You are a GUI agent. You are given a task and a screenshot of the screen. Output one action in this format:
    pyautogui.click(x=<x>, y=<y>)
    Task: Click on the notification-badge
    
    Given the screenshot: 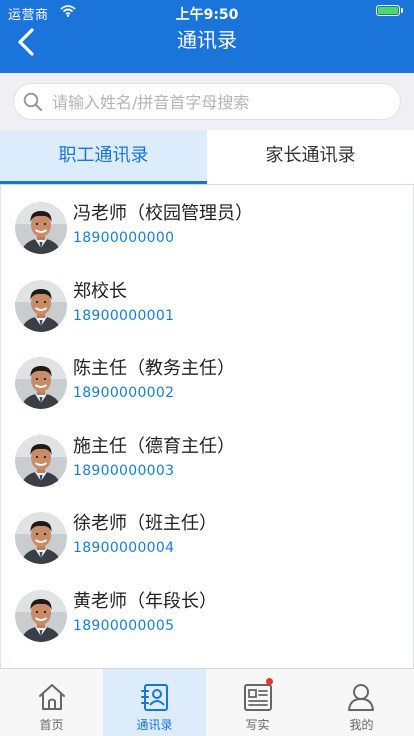 What is the action you would take?
    pyautogui.click(x=269, y=681)
    